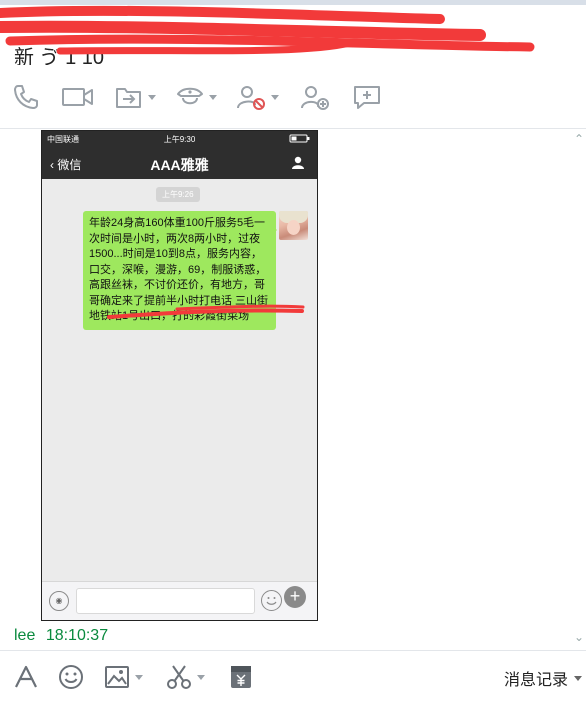 This screenshot has width=586, height=724. I want to click on font-icon, so click(26, 676).